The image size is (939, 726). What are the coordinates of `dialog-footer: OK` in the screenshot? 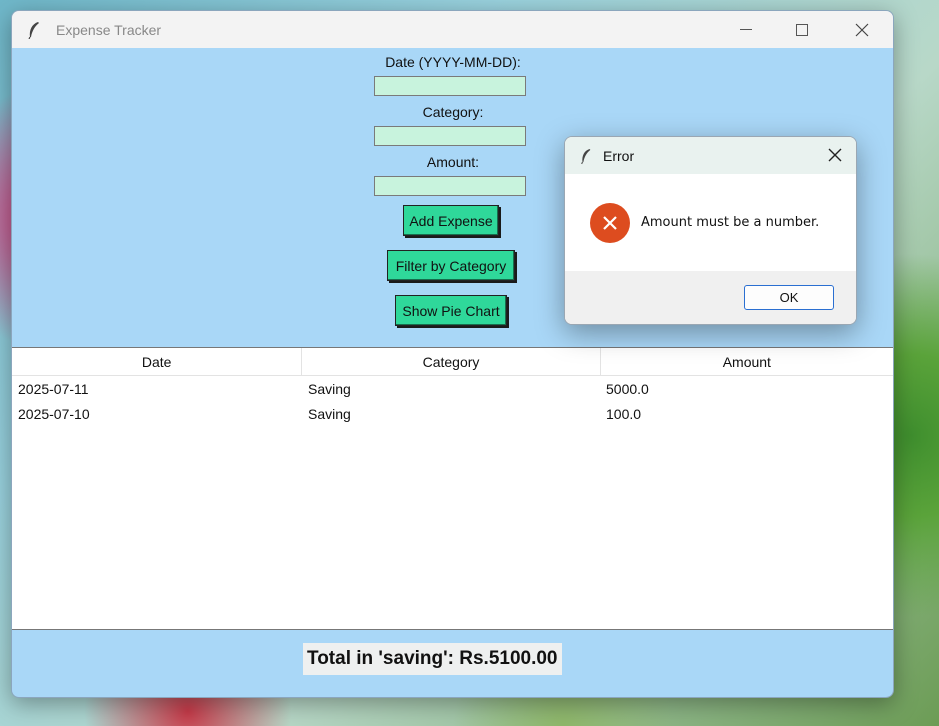 It's located at (710, 297).